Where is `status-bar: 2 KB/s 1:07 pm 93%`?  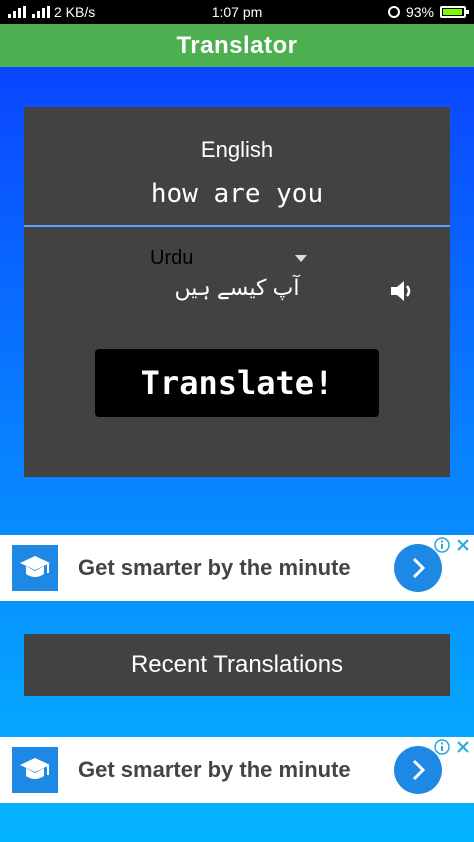
status-bar: 2 KB/s 1:07 pm 93% is located at coordinates (237, 12).